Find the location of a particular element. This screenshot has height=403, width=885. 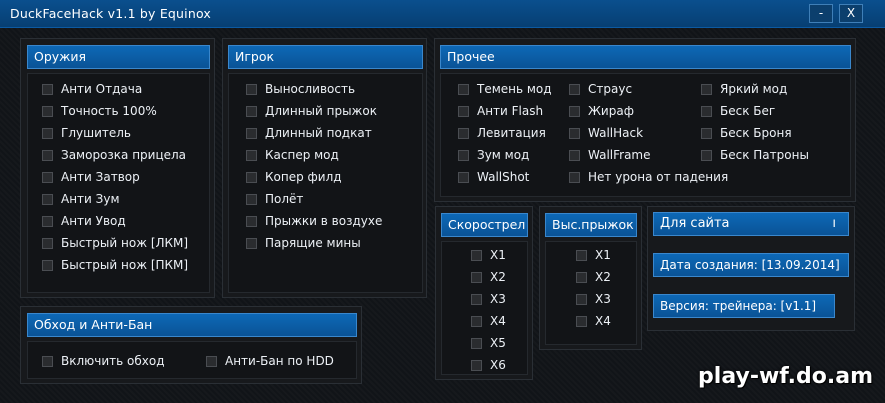

checkbox-item: Левитация is located at coordinates (502, 133).